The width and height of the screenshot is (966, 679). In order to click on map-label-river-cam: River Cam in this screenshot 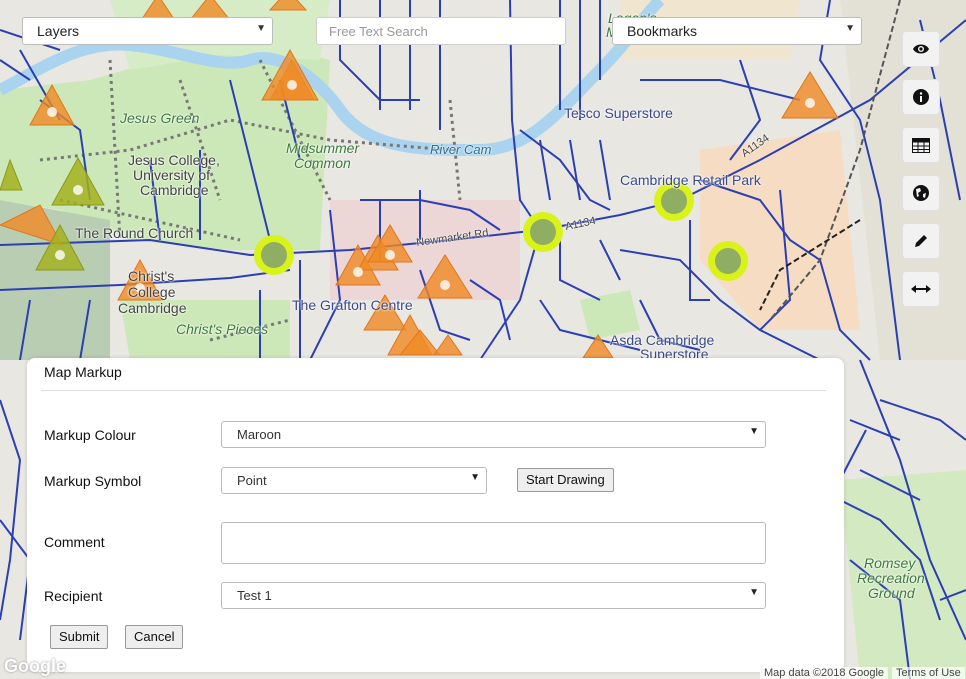, I will do `click(461, 149)`.